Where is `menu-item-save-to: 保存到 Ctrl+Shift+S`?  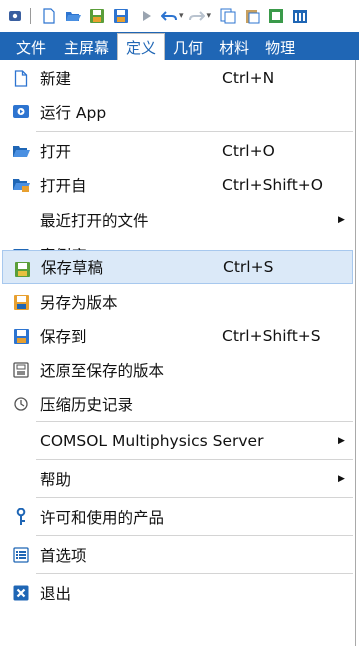 menu-item-save-to: 保存到 Ctrl+Shift+S is located at coordinates (177, 336).